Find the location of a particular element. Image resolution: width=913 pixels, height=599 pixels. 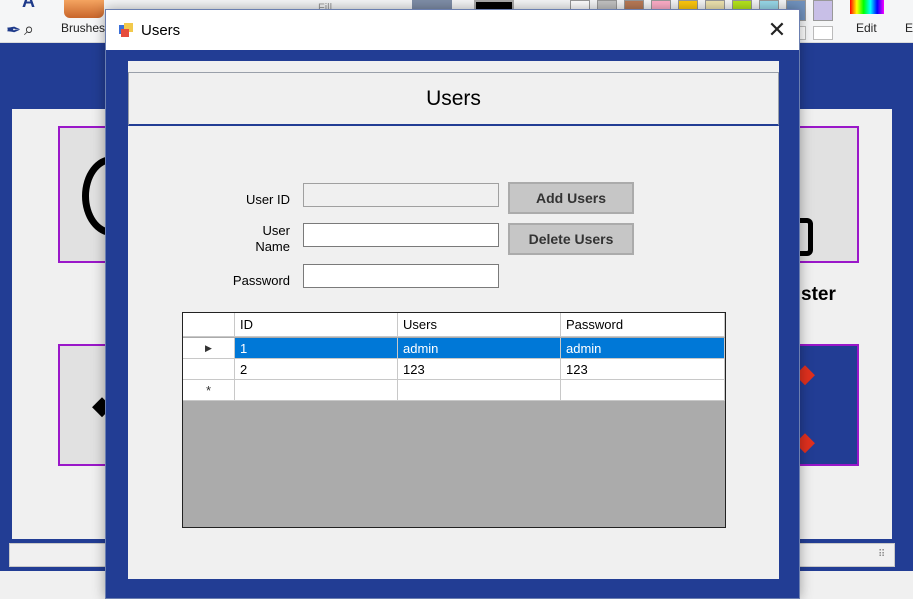

new-row: * is located at coordinates (454, 390).